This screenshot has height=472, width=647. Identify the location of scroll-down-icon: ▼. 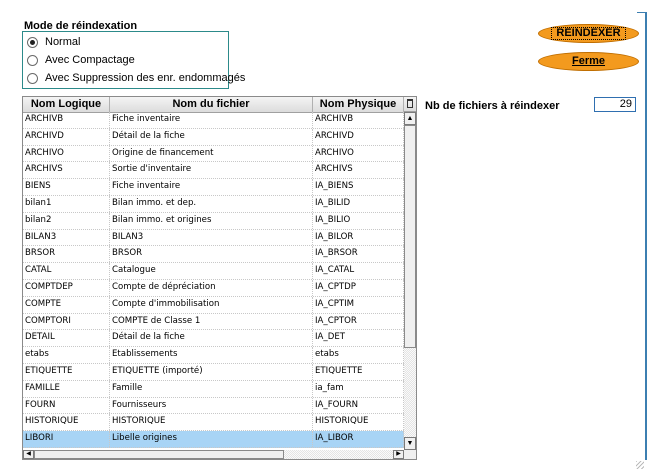
(410, 443).